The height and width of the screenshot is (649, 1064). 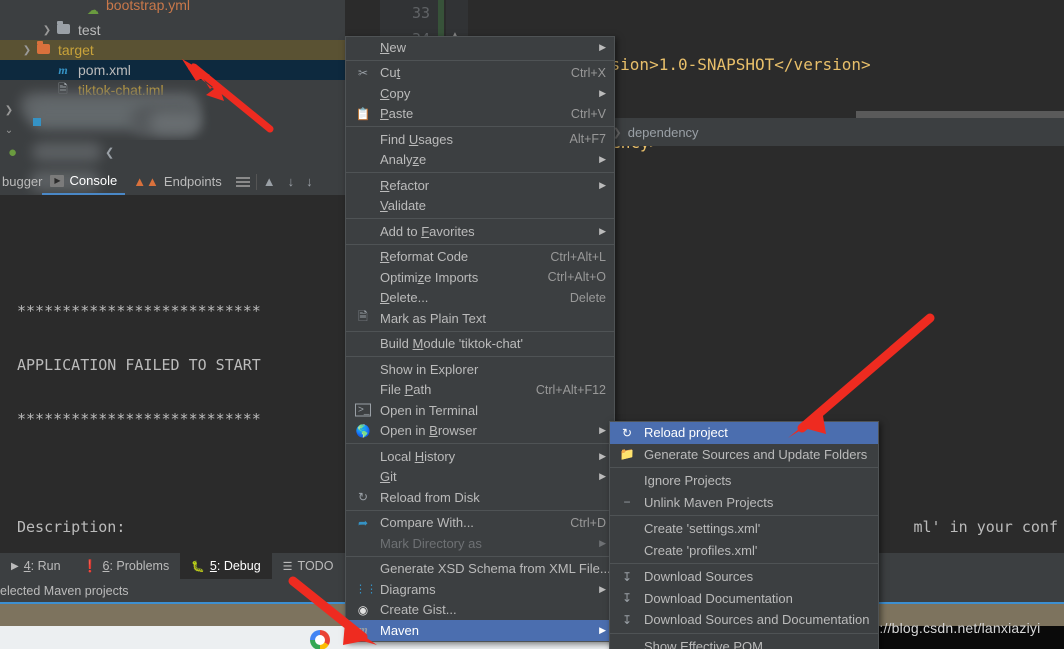 What do you see at coordinates (744, 481) in the screenshot?
I see `submenu-item-ignore-projects: Ignore Projects` at bounding box center [744, 481].